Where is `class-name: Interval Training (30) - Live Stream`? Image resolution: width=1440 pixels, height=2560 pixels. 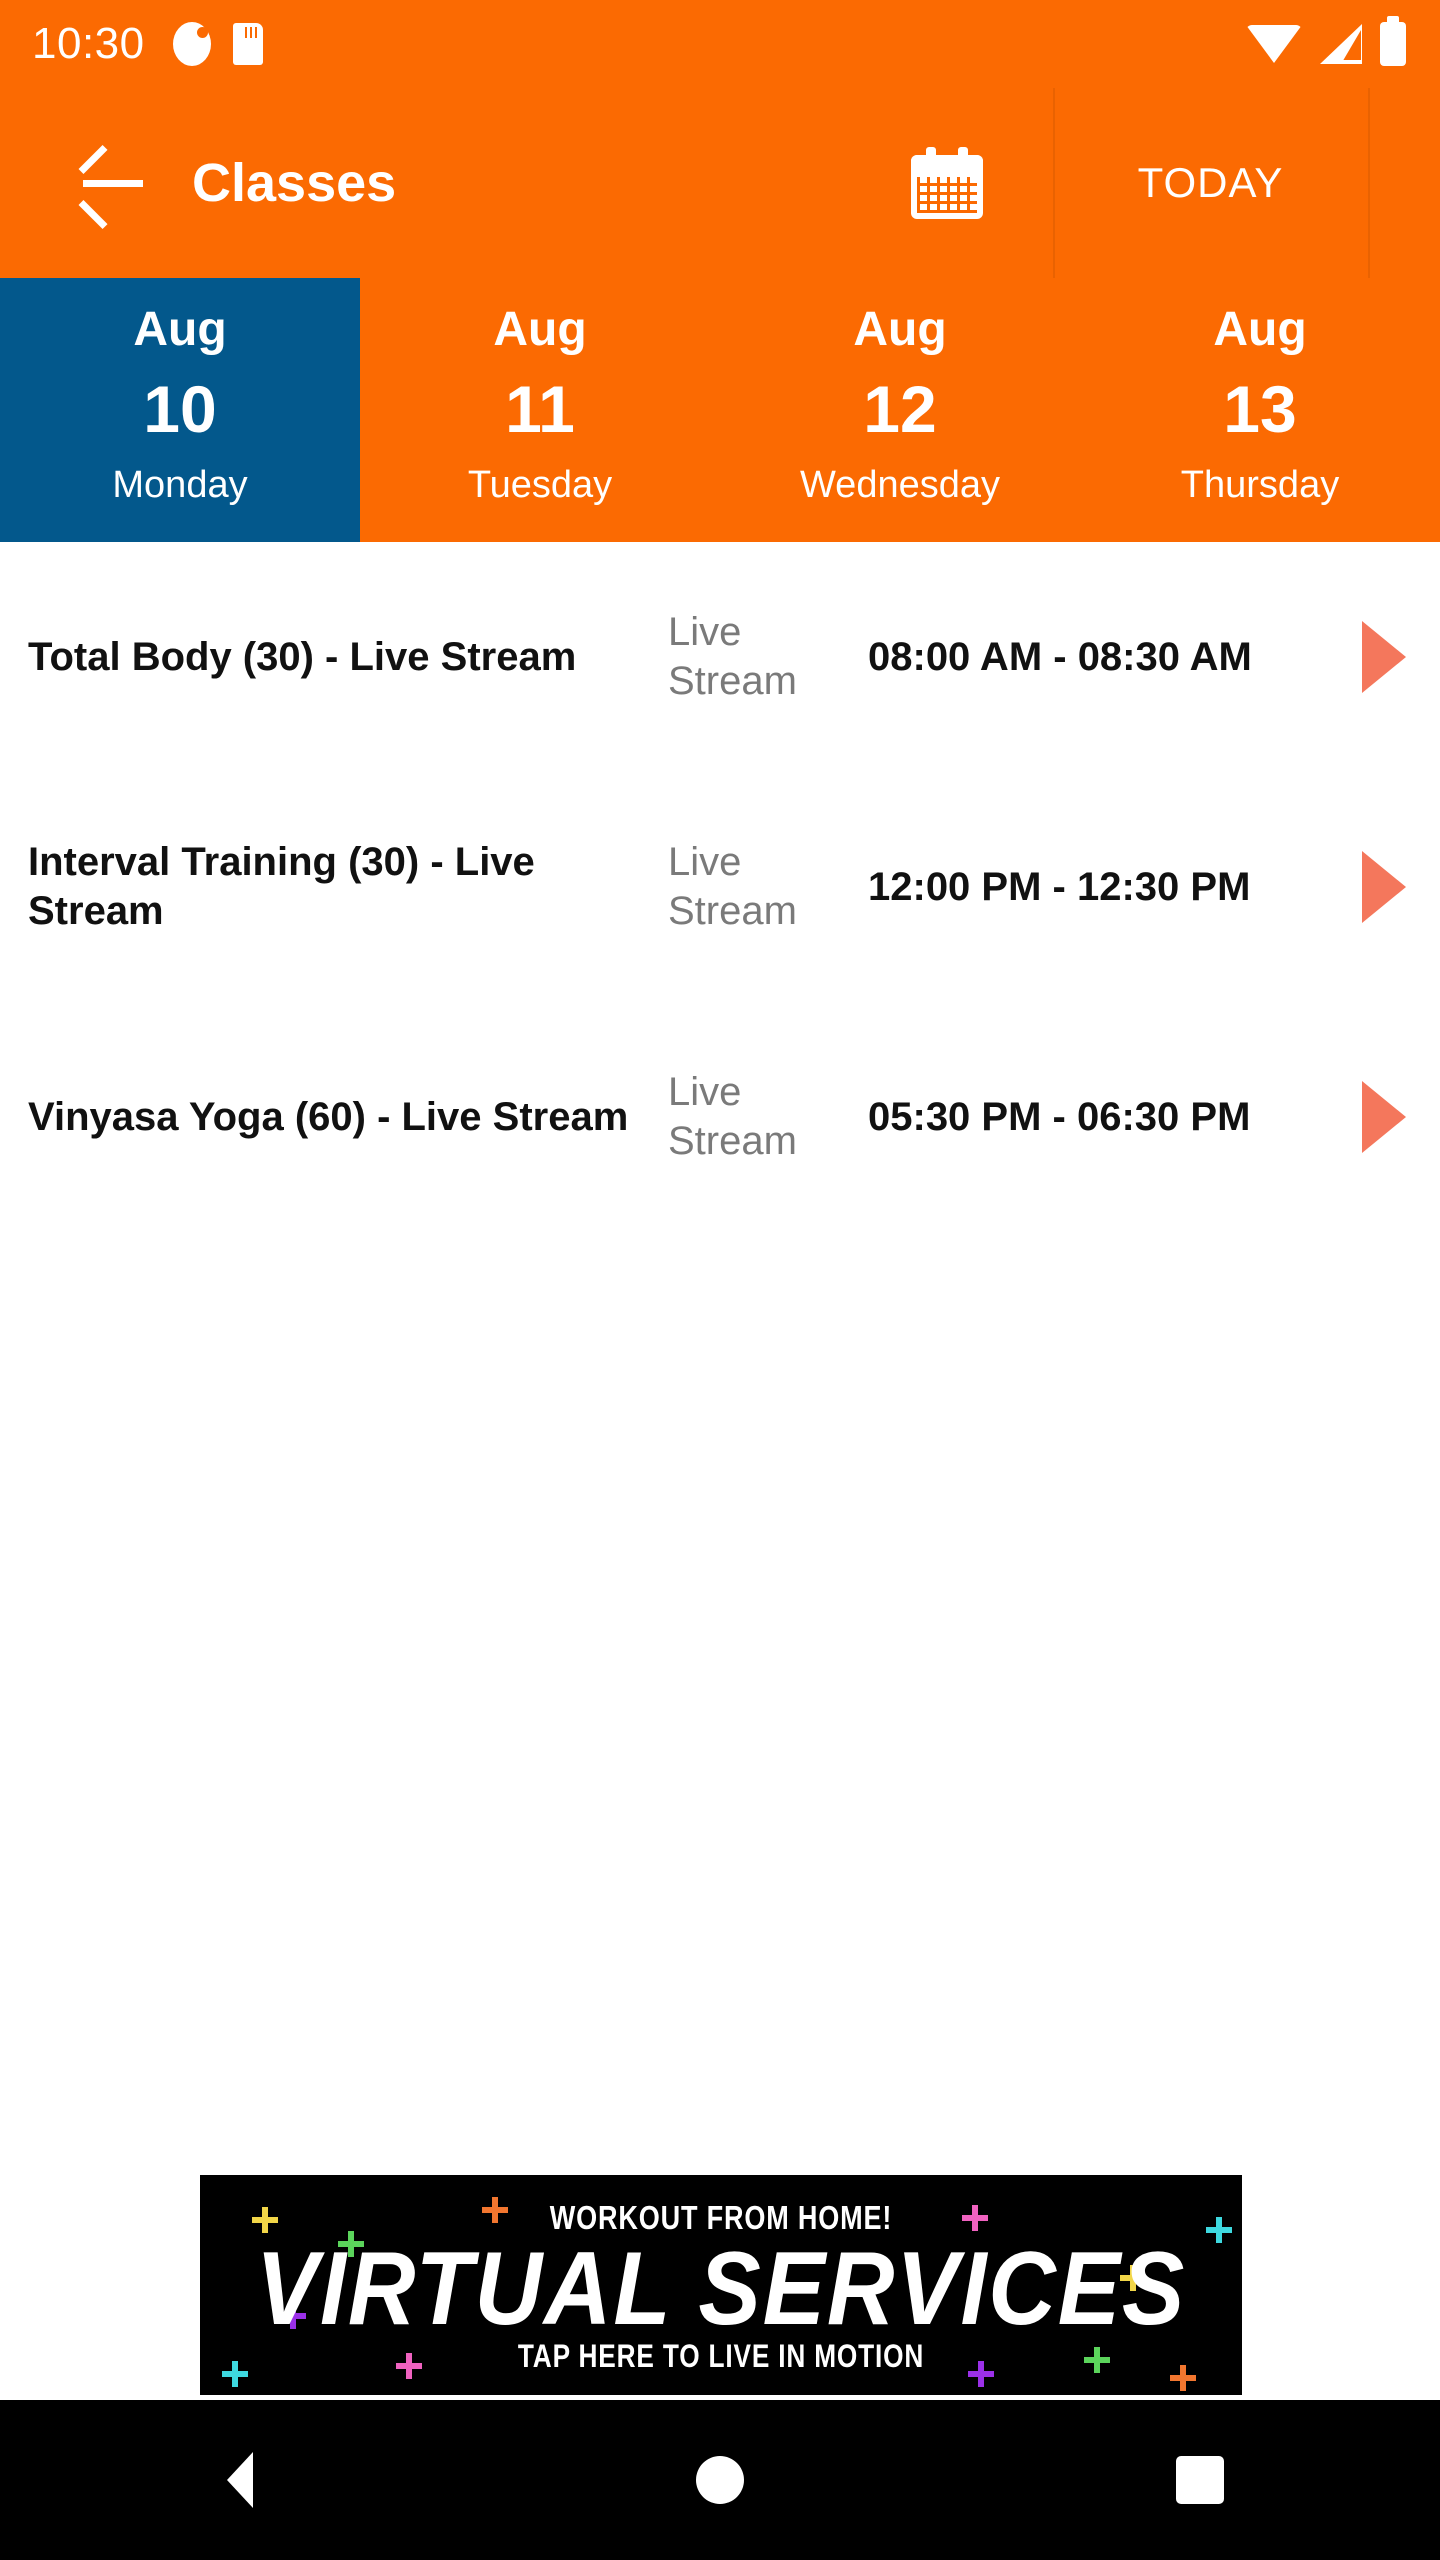
class-name: Interval Training (30) - Live Stream is located at coordinates (281, 886).